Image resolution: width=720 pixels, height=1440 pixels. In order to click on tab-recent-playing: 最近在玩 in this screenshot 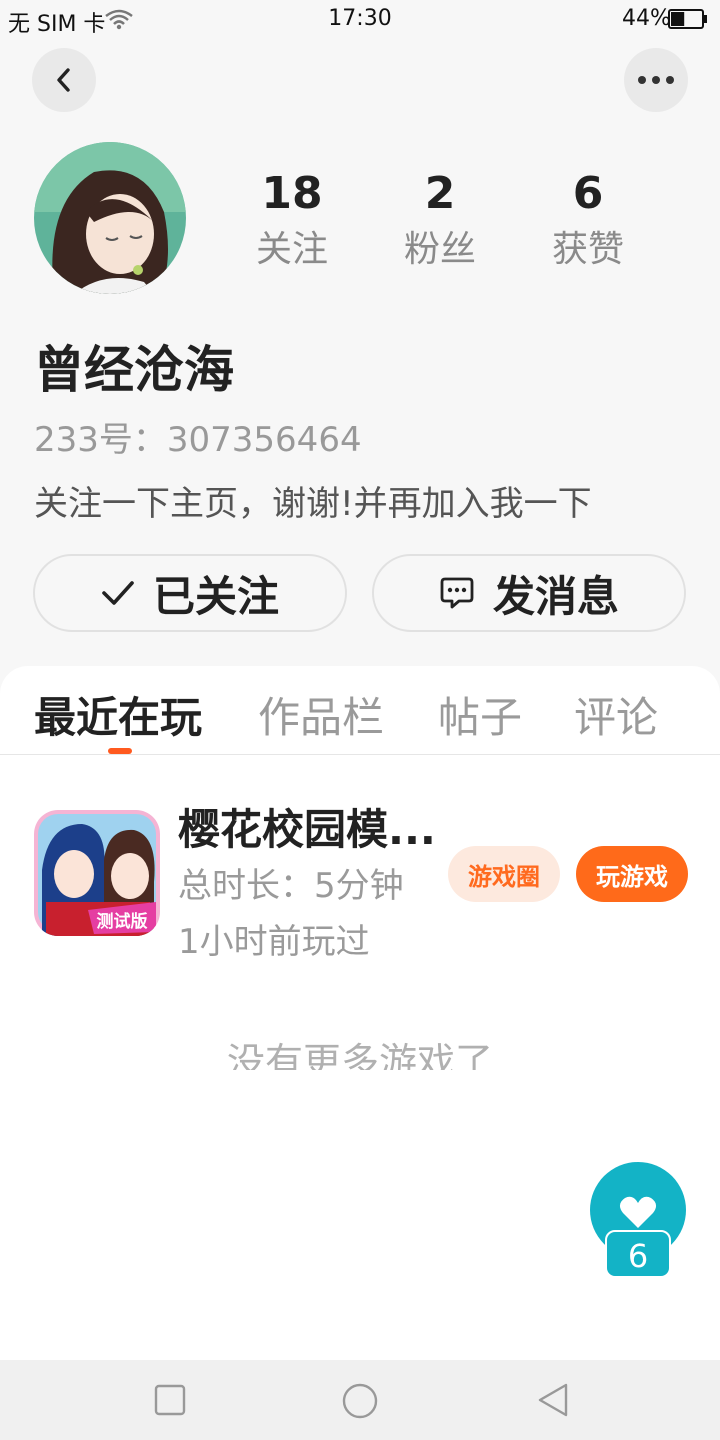, I will do `click(118, 714)`.